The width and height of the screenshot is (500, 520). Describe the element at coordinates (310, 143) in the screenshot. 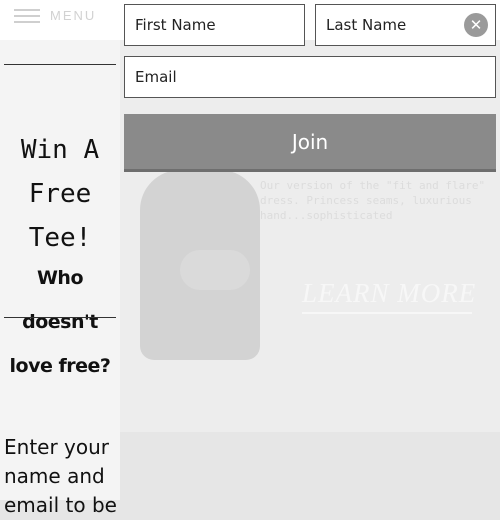

I see `join-button: Join` at that location.